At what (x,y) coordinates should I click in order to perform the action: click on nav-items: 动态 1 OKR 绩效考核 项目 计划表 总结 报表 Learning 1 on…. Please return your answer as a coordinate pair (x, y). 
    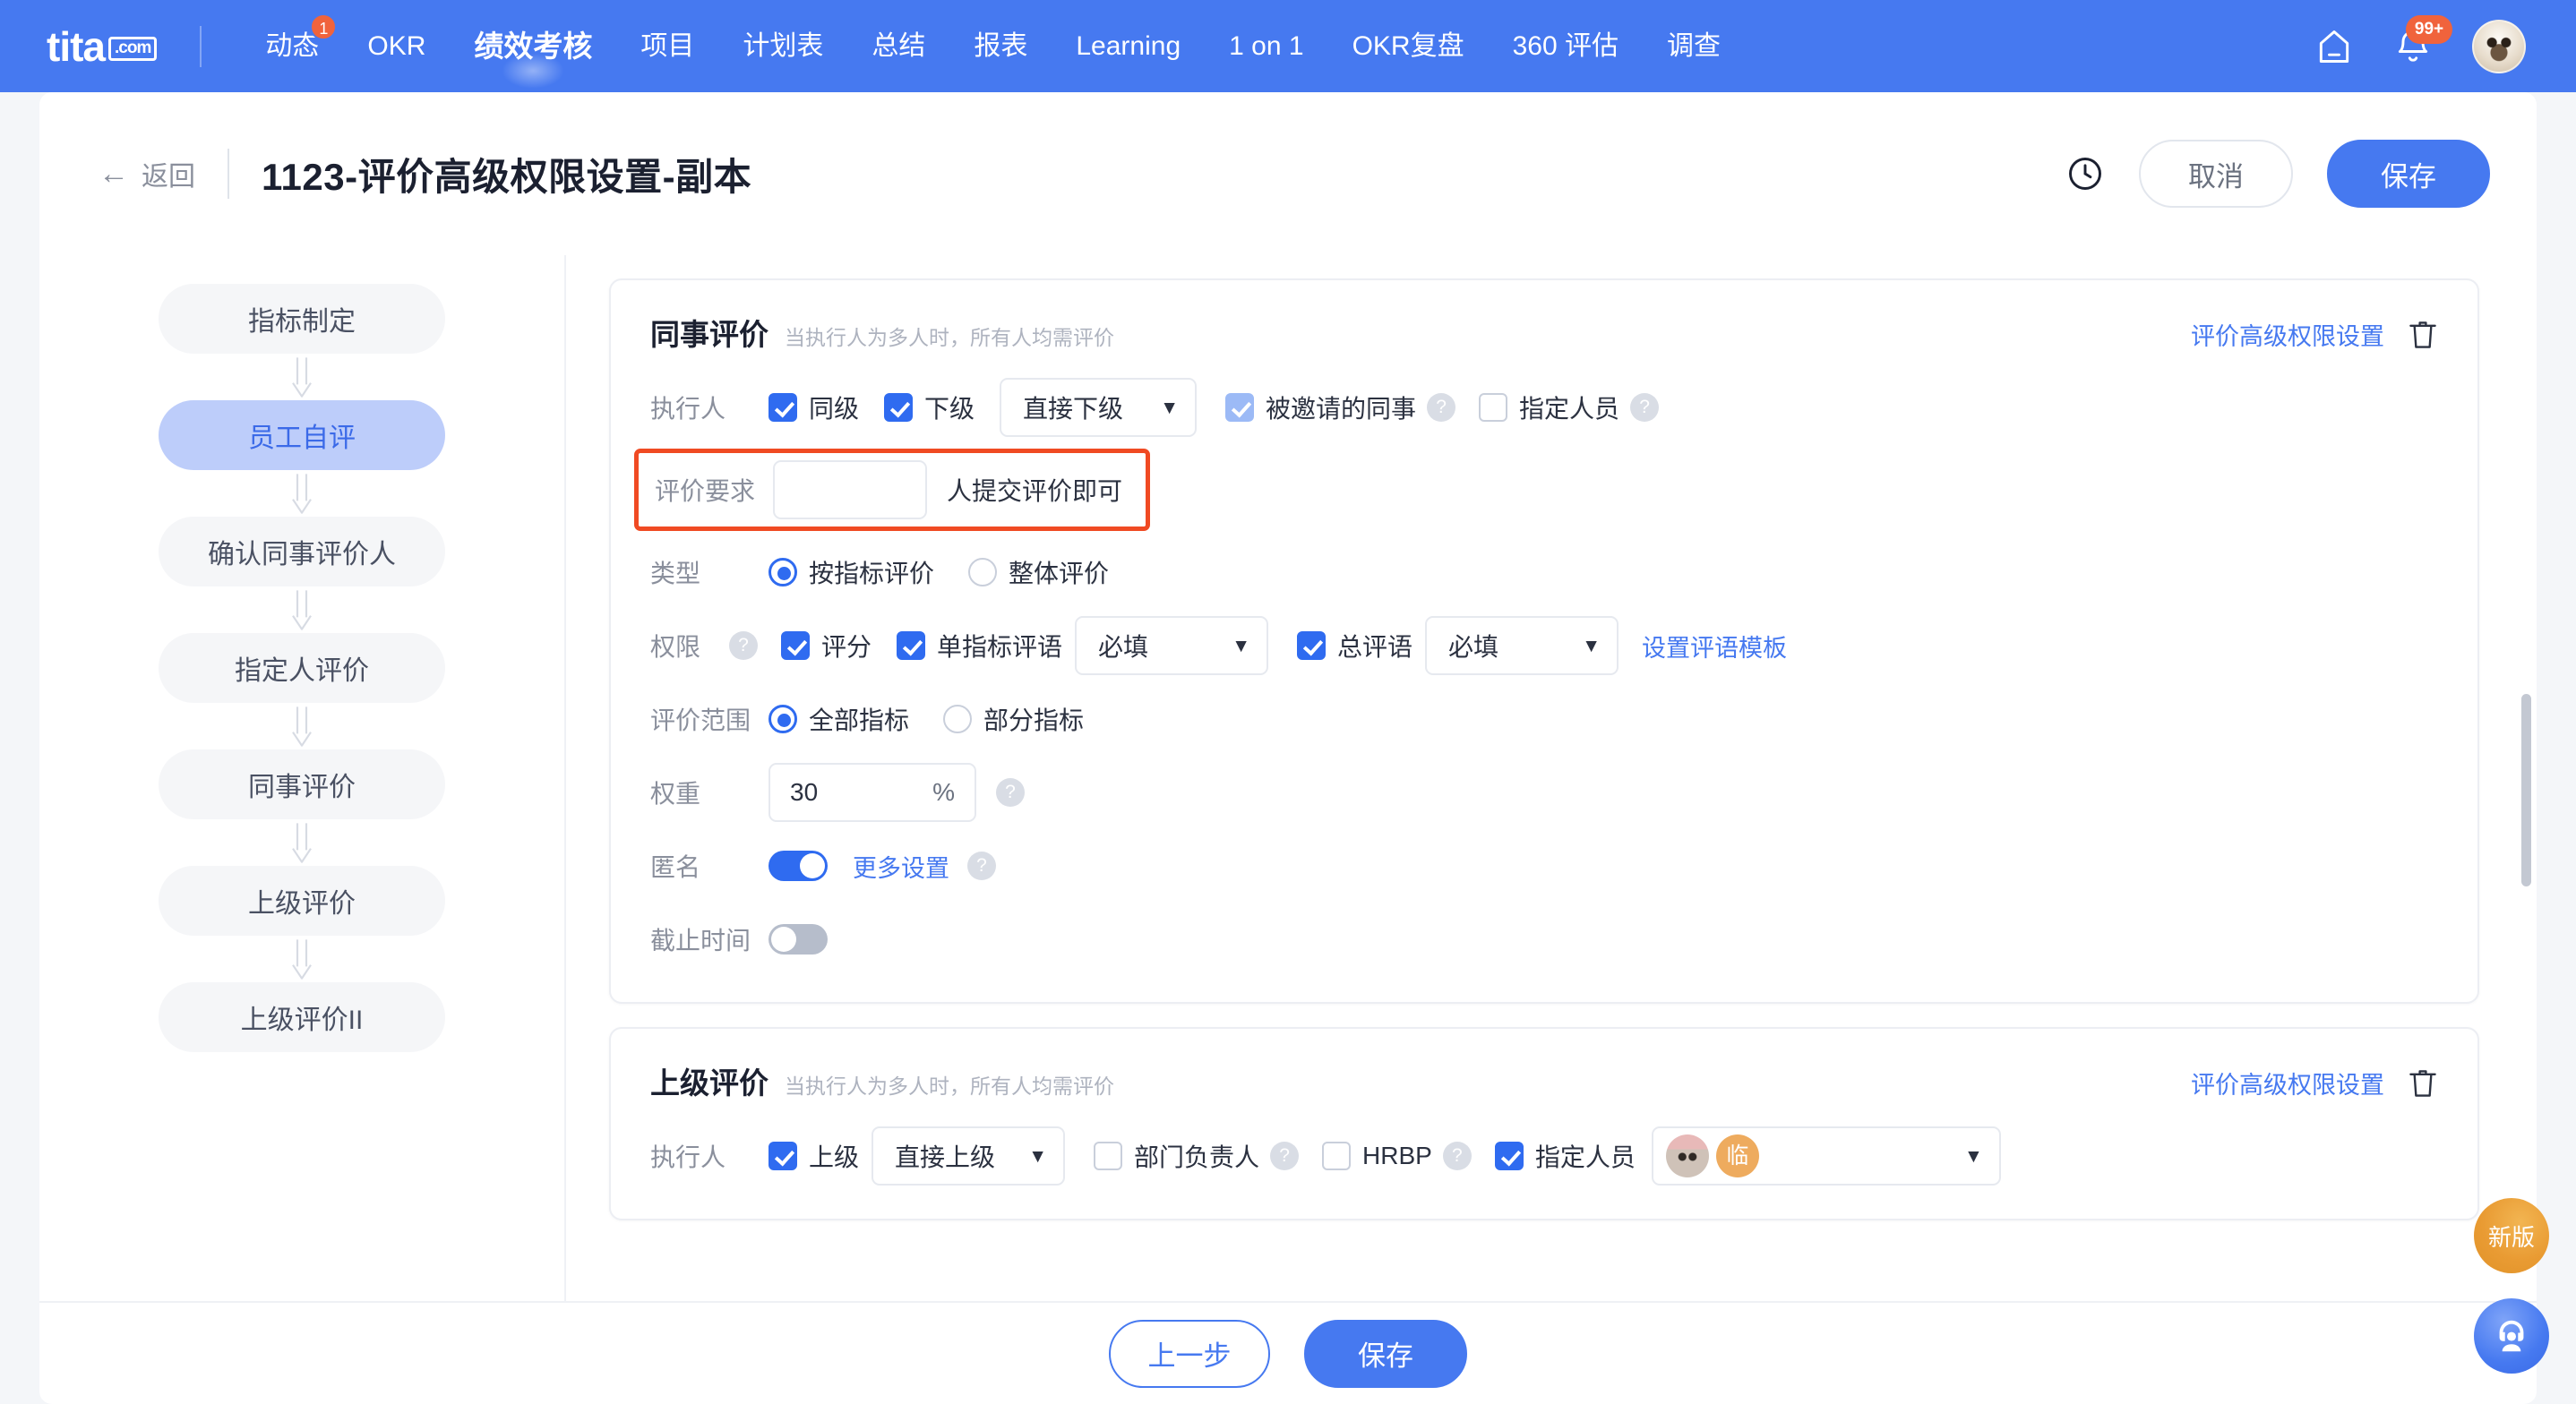
    Looking at the image, I should click on (993, 46).